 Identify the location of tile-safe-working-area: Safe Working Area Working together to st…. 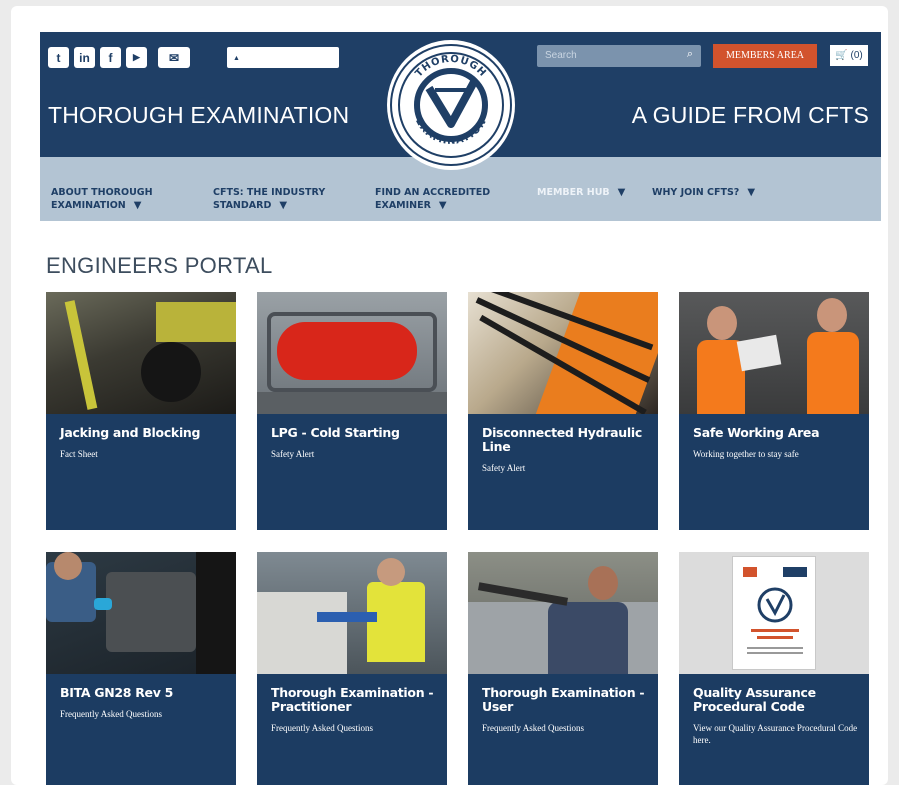
(774, 411).